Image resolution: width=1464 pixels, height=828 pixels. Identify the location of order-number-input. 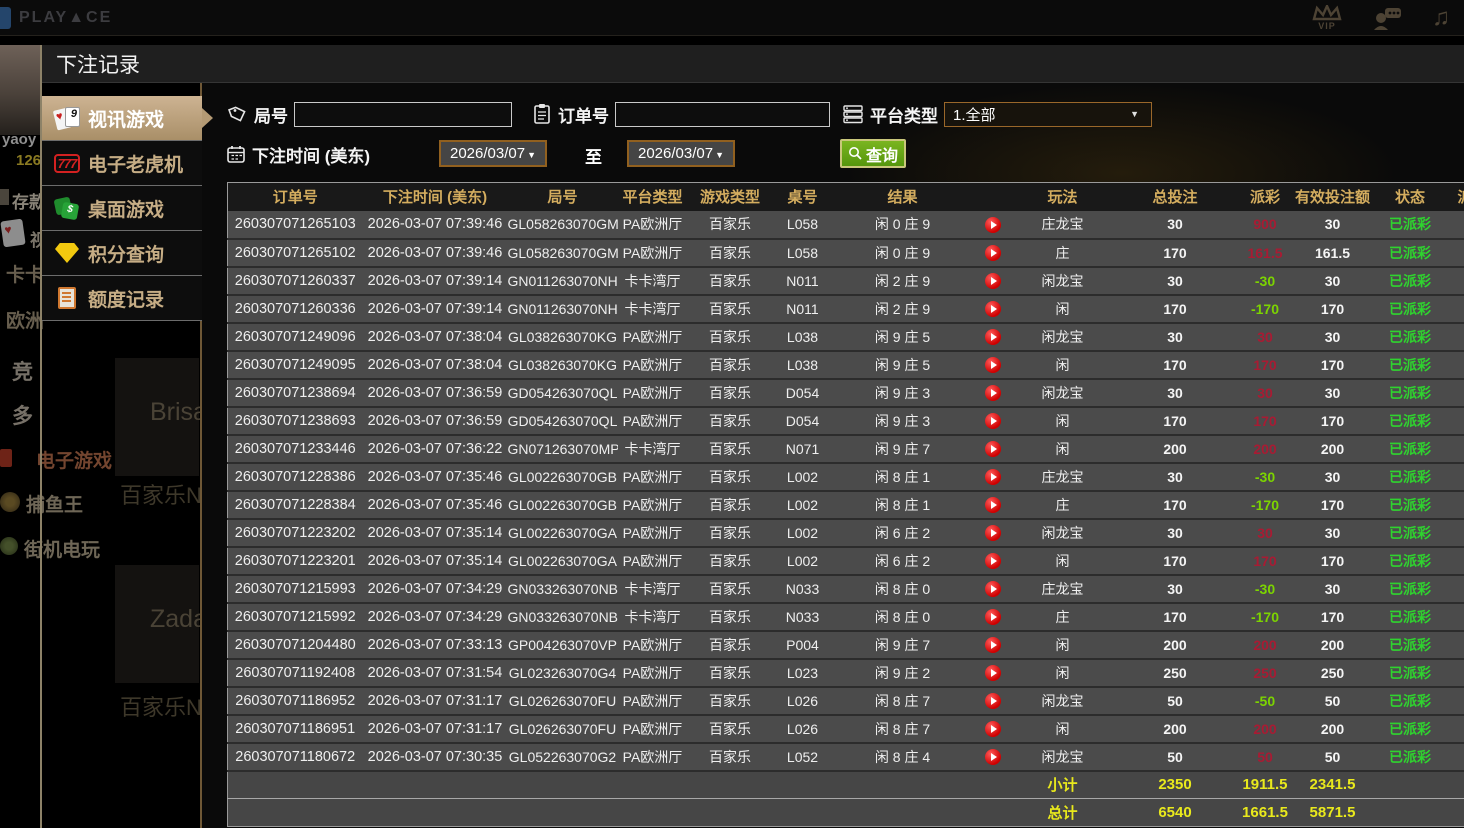
(722, 114).